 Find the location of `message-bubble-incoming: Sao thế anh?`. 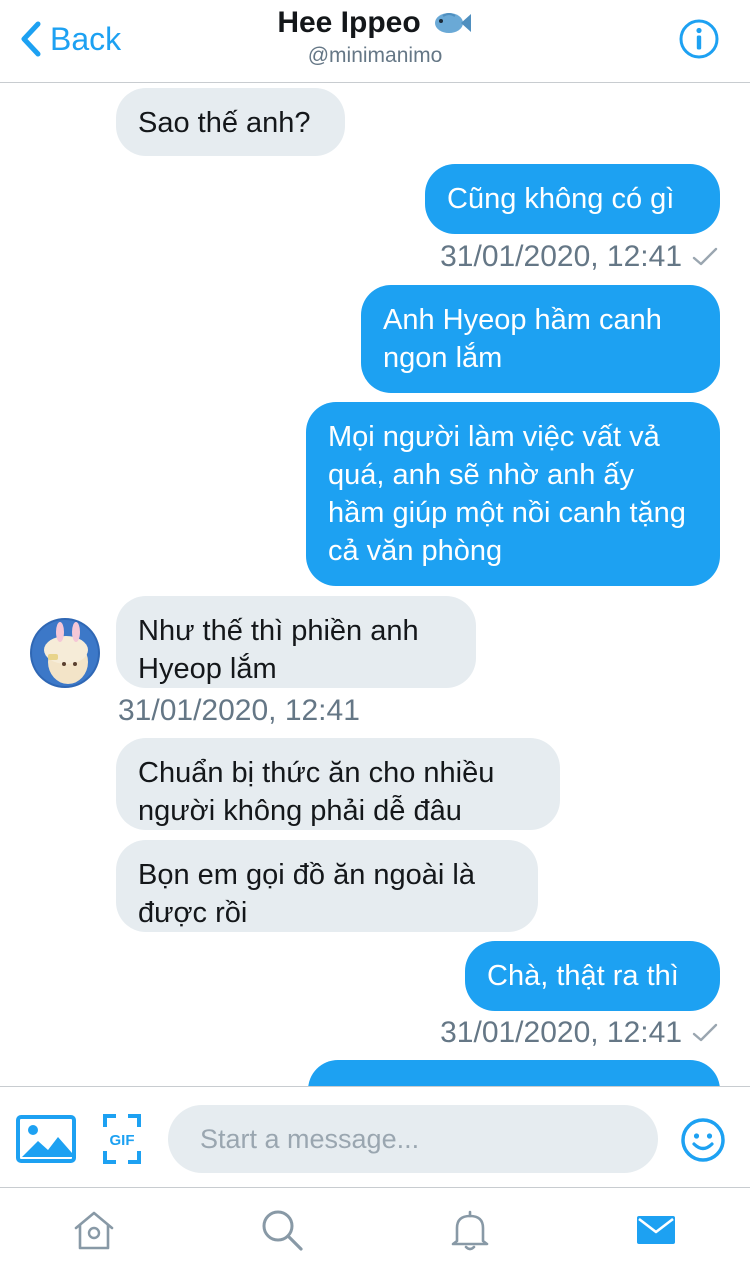

message-bubble-incoming: Sao thế anh? is located at coordinates (230, 122).